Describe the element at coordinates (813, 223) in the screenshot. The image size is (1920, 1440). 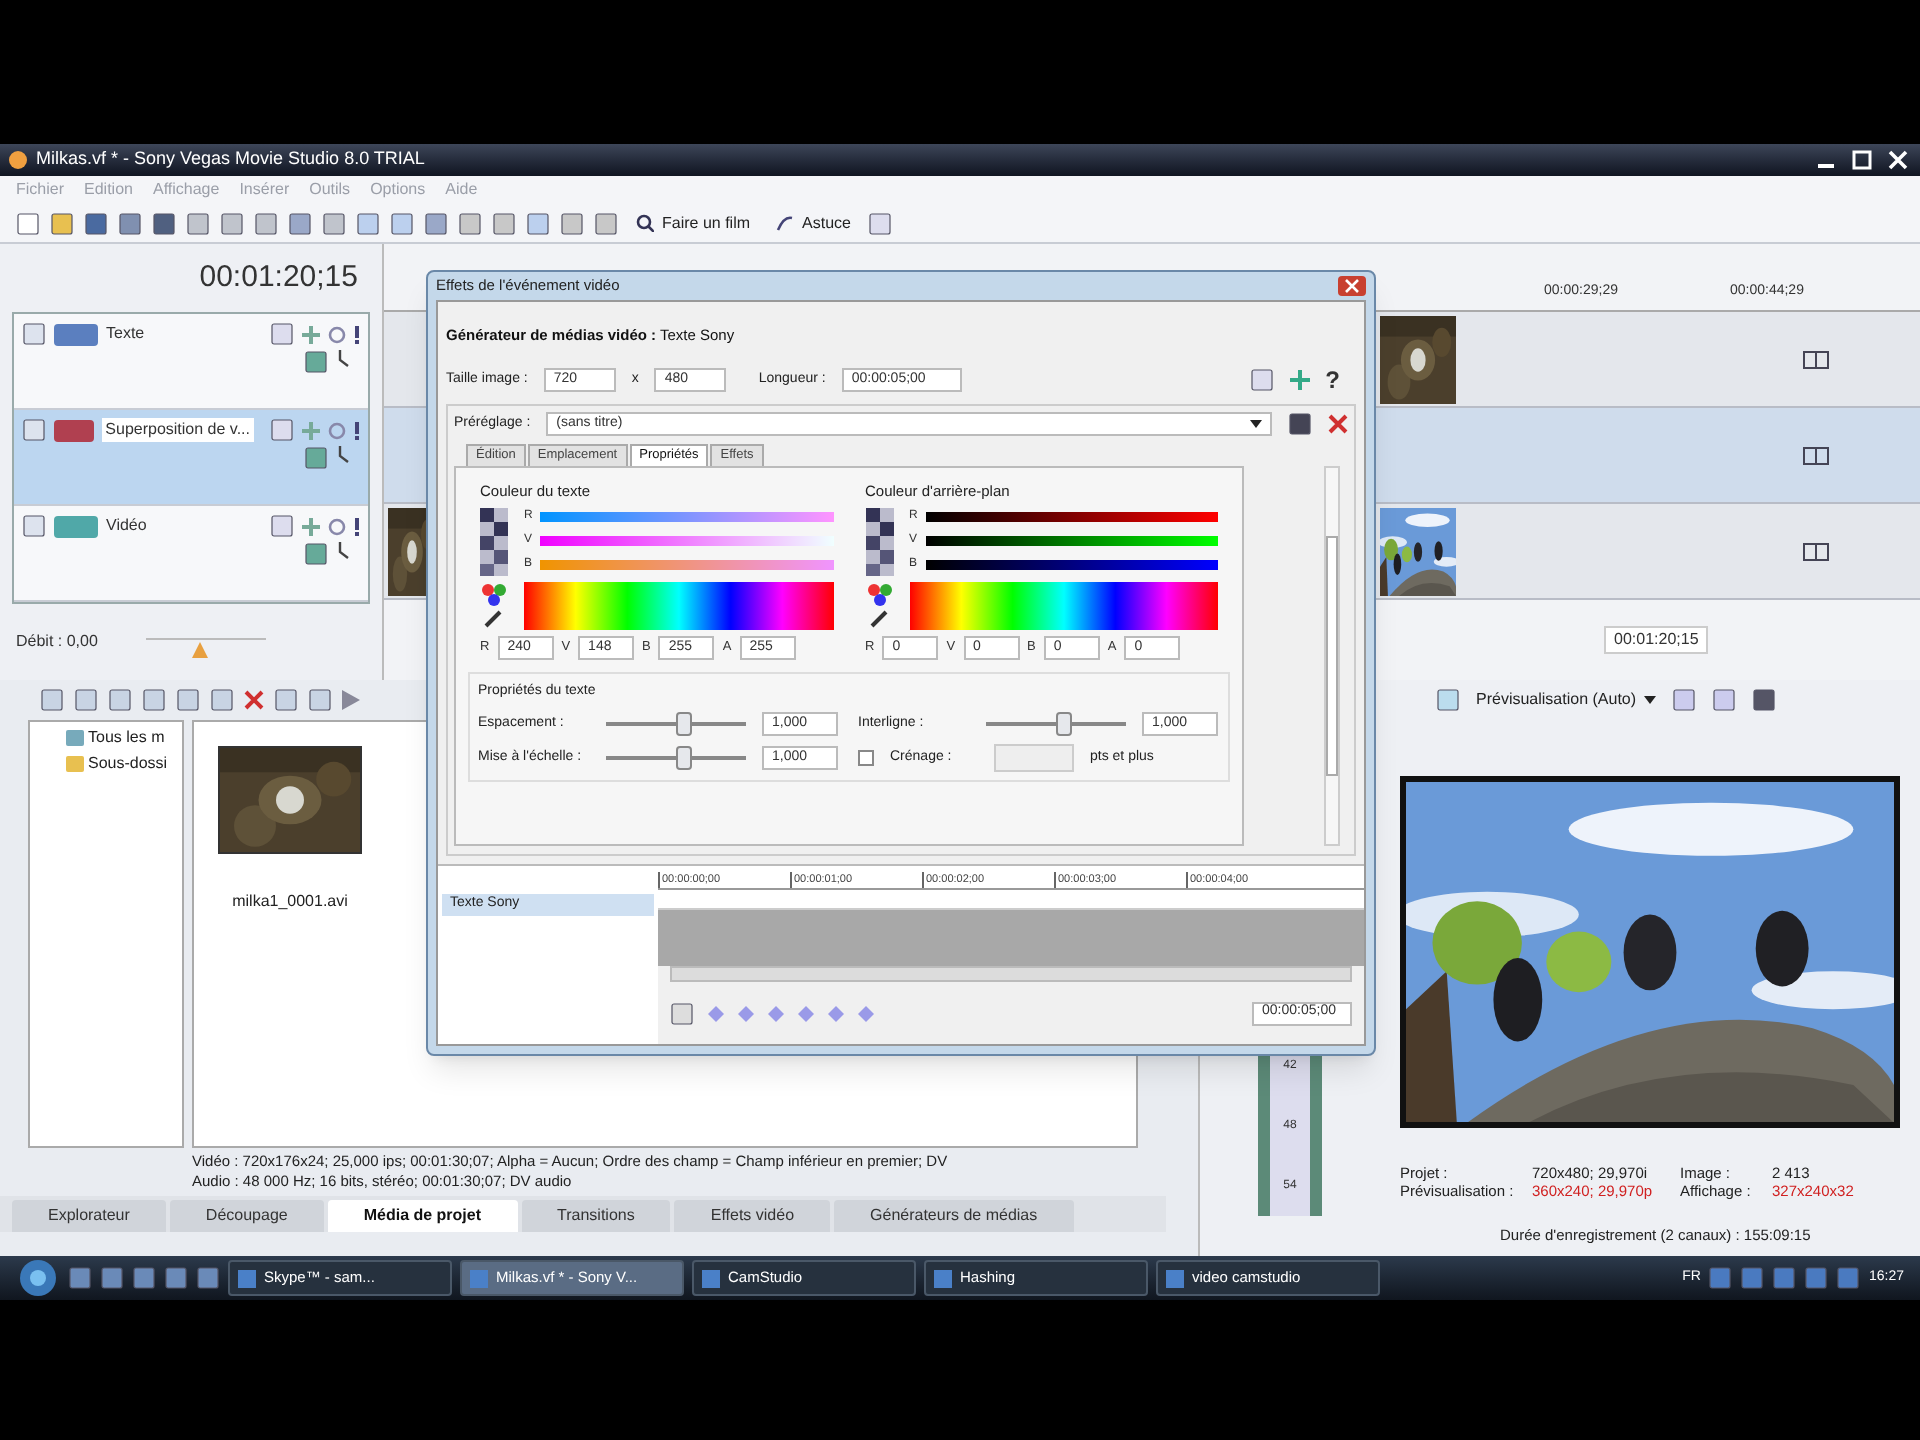
I see `tips-button: Astuce` at that location.